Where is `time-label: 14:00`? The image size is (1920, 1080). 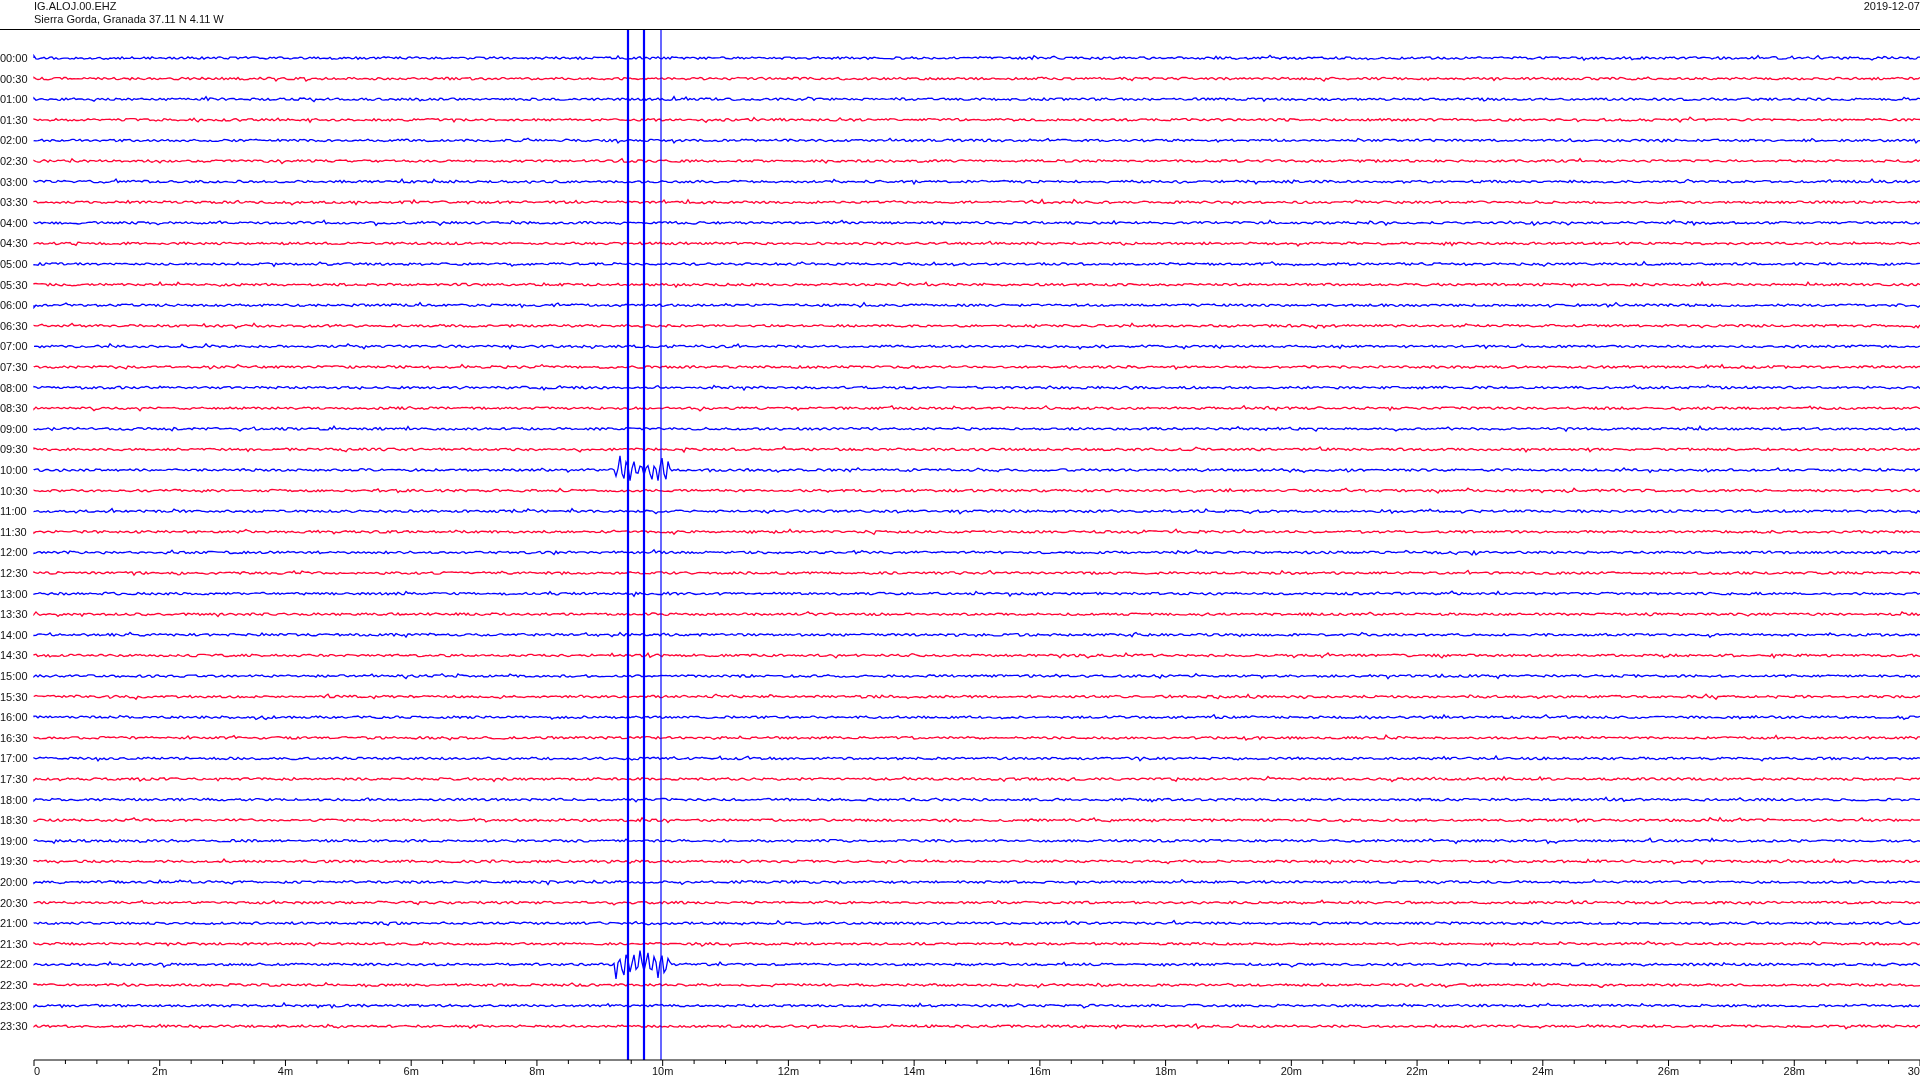 time-label: 14:00 is located at coordinates (14, 634).